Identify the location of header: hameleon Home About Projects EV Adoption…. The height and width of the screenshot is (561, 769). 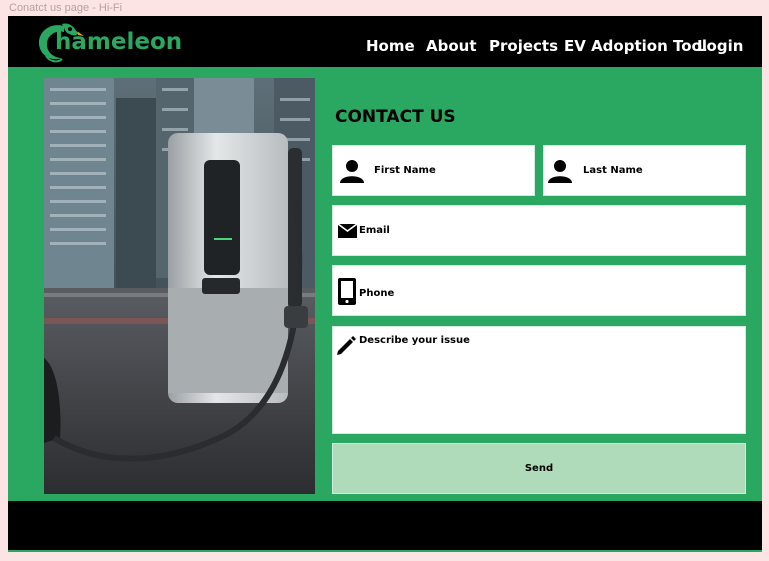
(385, 41).